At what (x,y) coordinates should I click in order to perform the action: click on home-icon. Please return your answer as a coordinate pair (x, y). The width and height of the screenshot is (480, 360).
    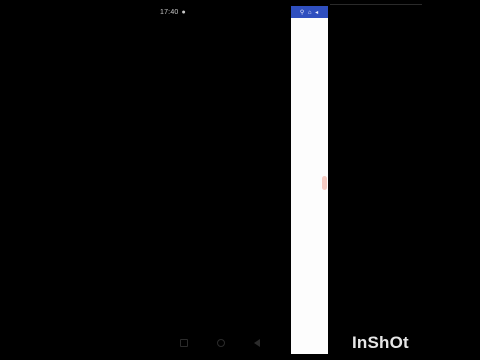
    Looking at the image, I should click on (221, 343).